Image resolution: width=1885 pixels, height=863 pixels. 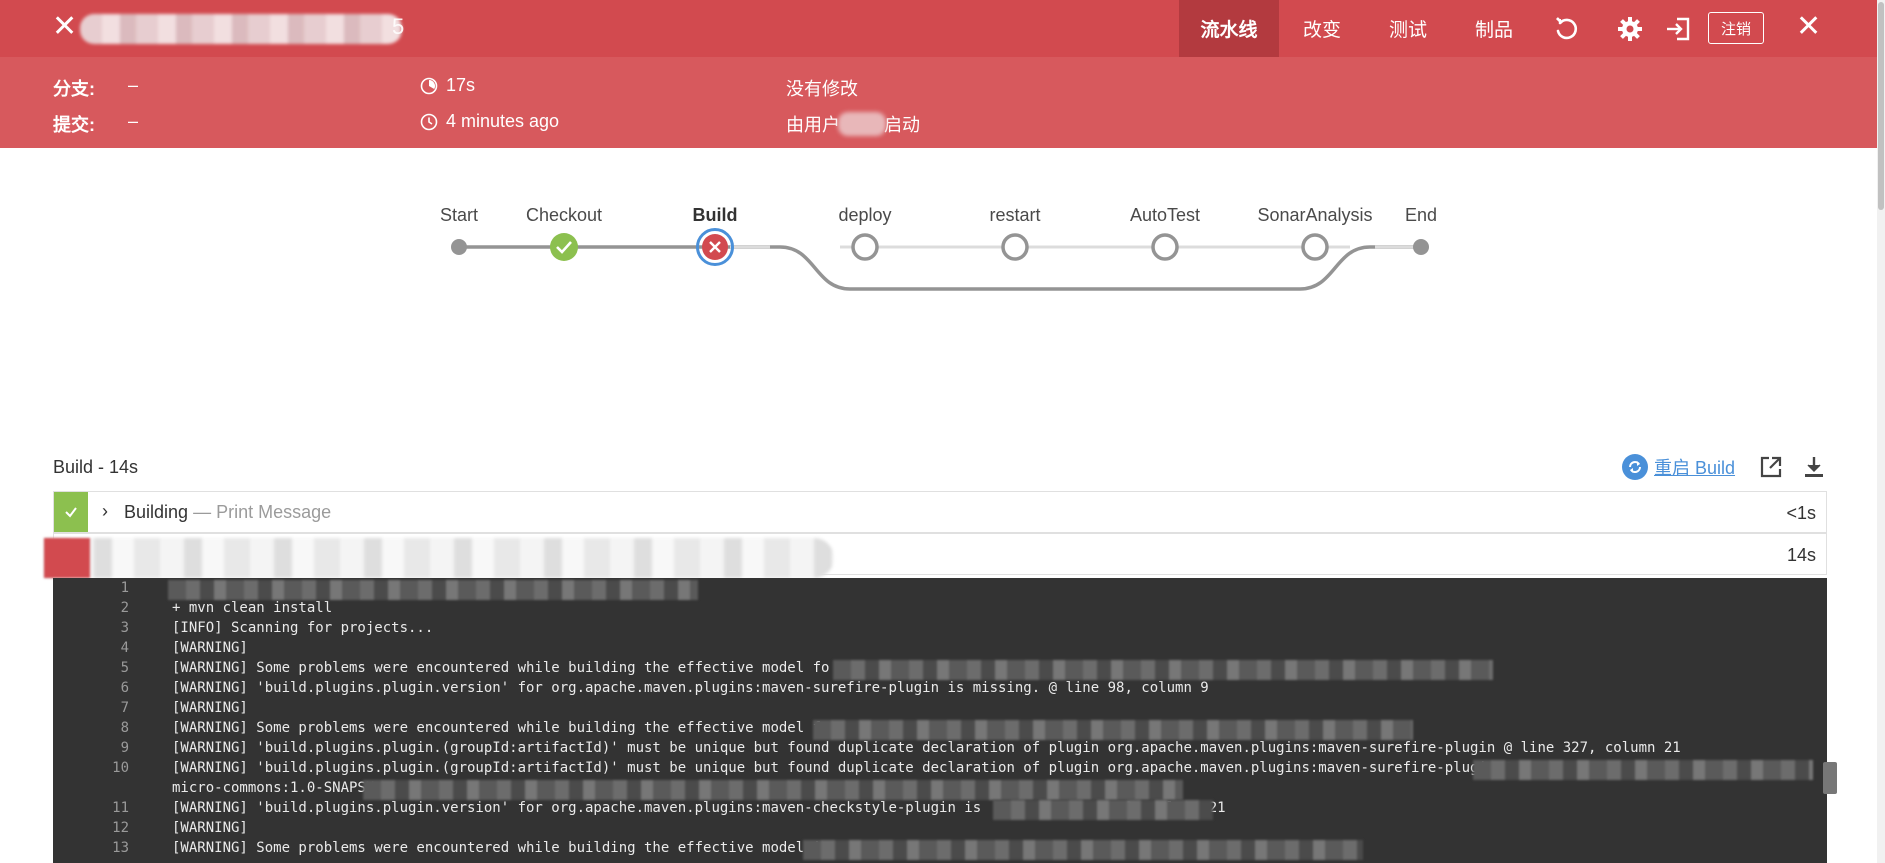 What do you see at coordinates (940, 512) in the screenshot?
I see `step-row-building: › Building — Print Message <1s` at bounding box center [940, 512].